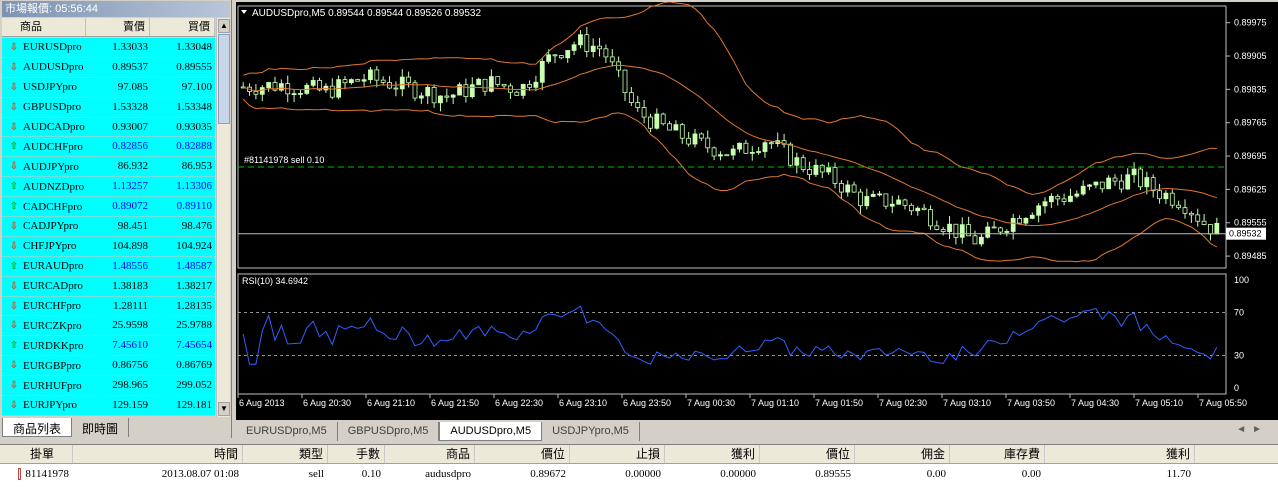  I want to click on chart-tab-usdjpy: USDJPYpro,M5, so click(591, 431).